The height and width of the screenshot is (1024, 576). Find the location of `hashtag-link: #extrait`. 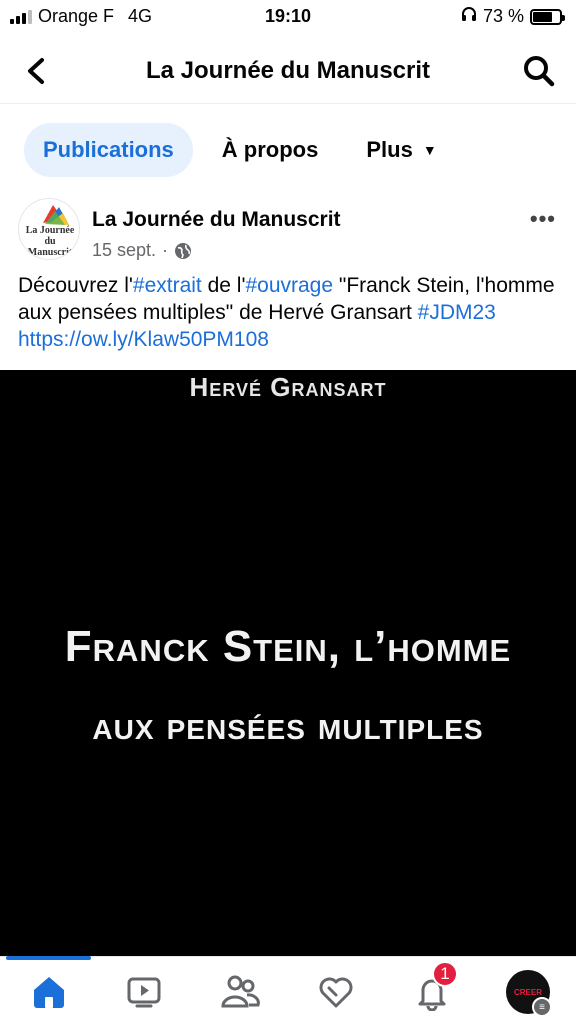

hashtag-link: #extrait is located at coordinates (167, 285).